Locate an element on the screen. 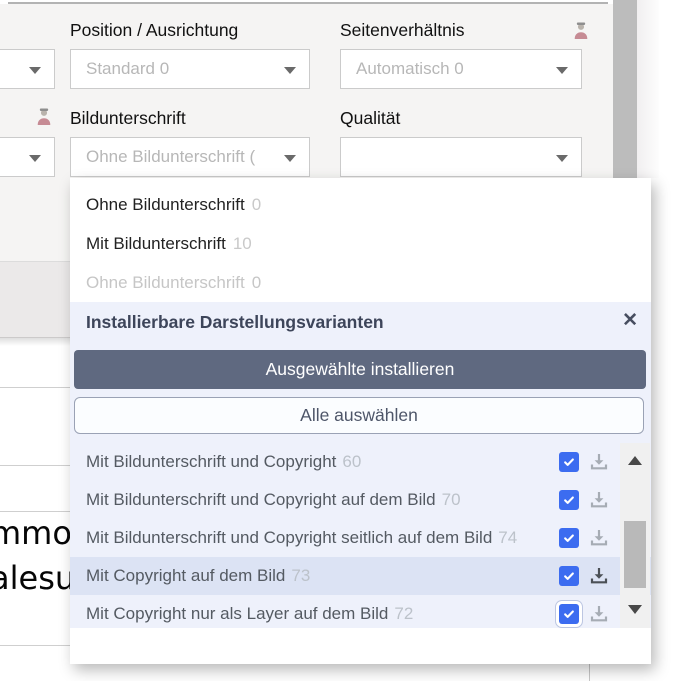  option-label: Mit Bildunterschrift is located at coordinates (156, 243).